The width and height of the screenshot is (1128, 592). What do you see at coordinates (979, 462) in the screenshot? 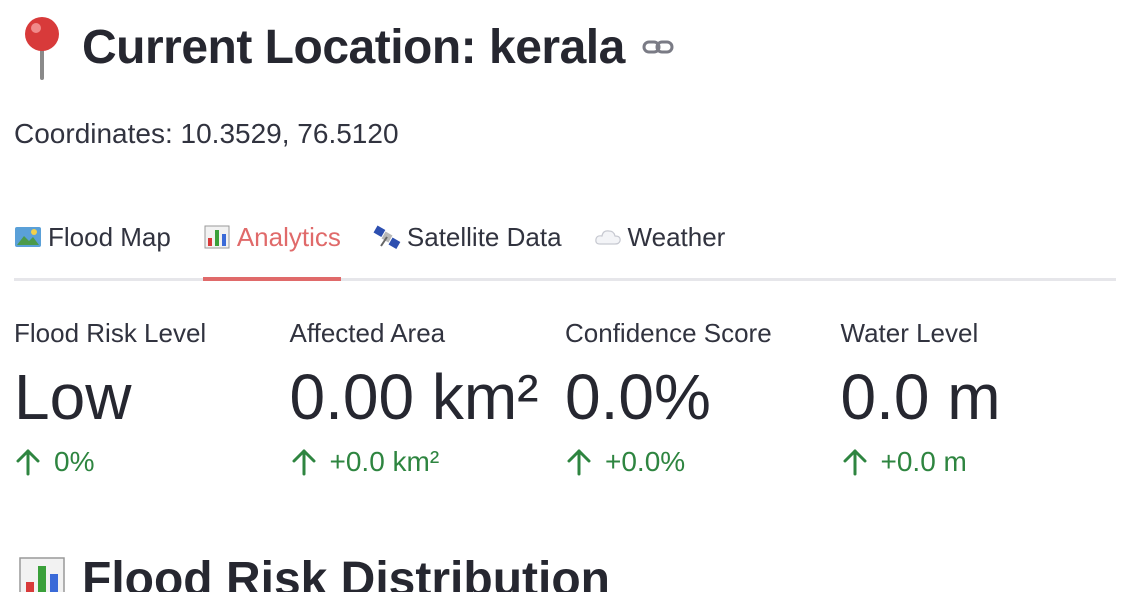
I see `metric-delta: +0.0 m` at bounding box center [979, 462].